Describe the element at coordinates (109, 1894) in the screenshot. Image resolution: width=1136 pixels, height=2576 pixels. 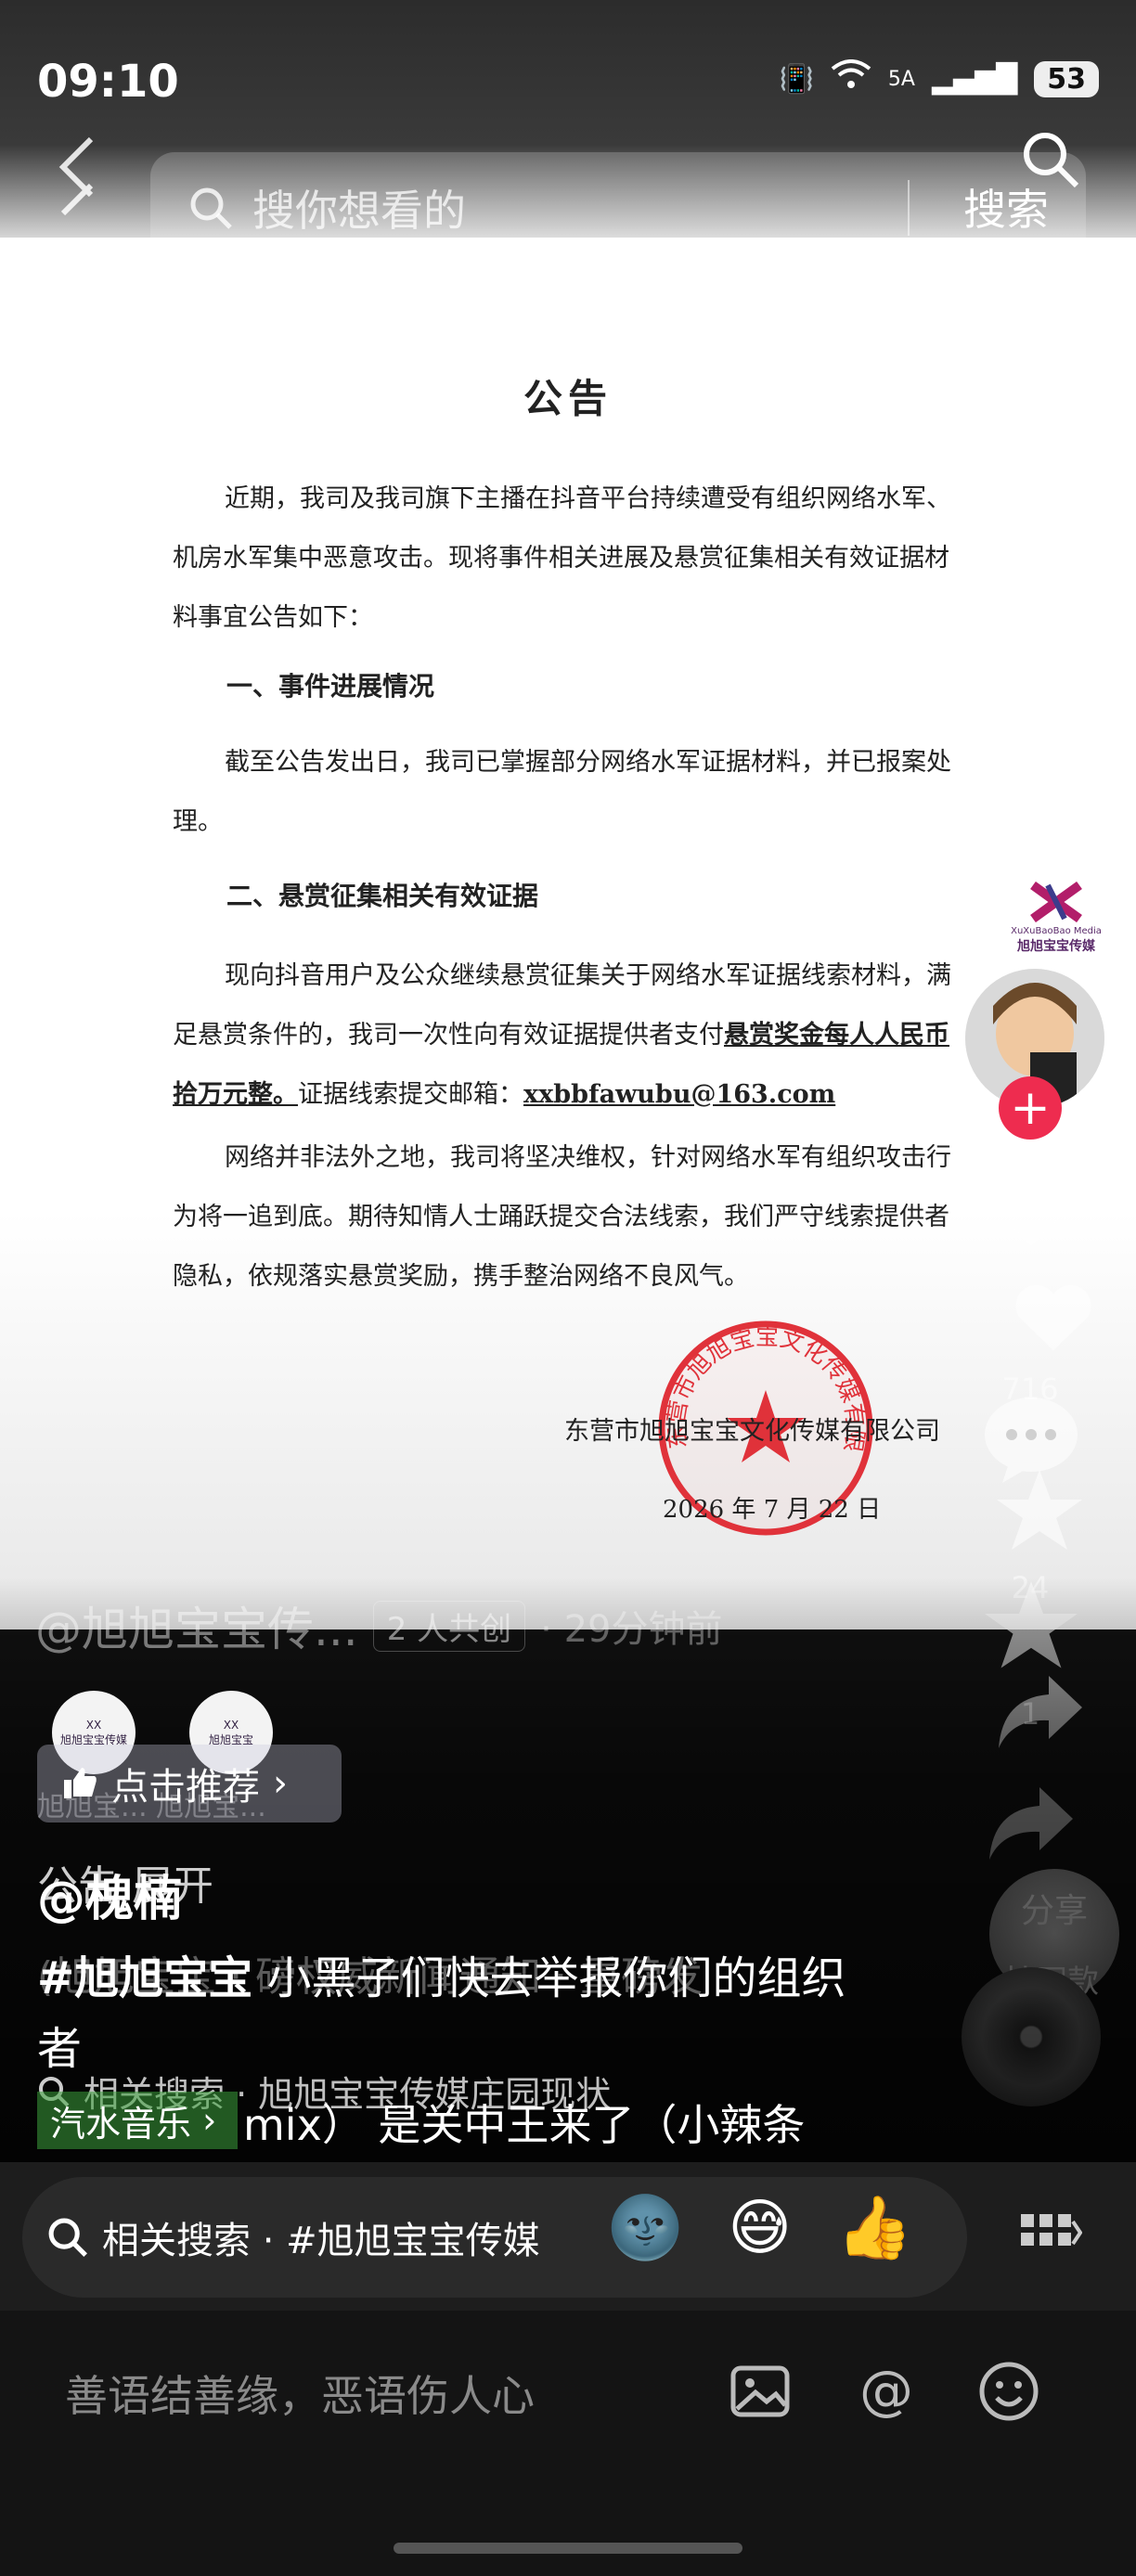
I see `username: @槐楠` at that location.